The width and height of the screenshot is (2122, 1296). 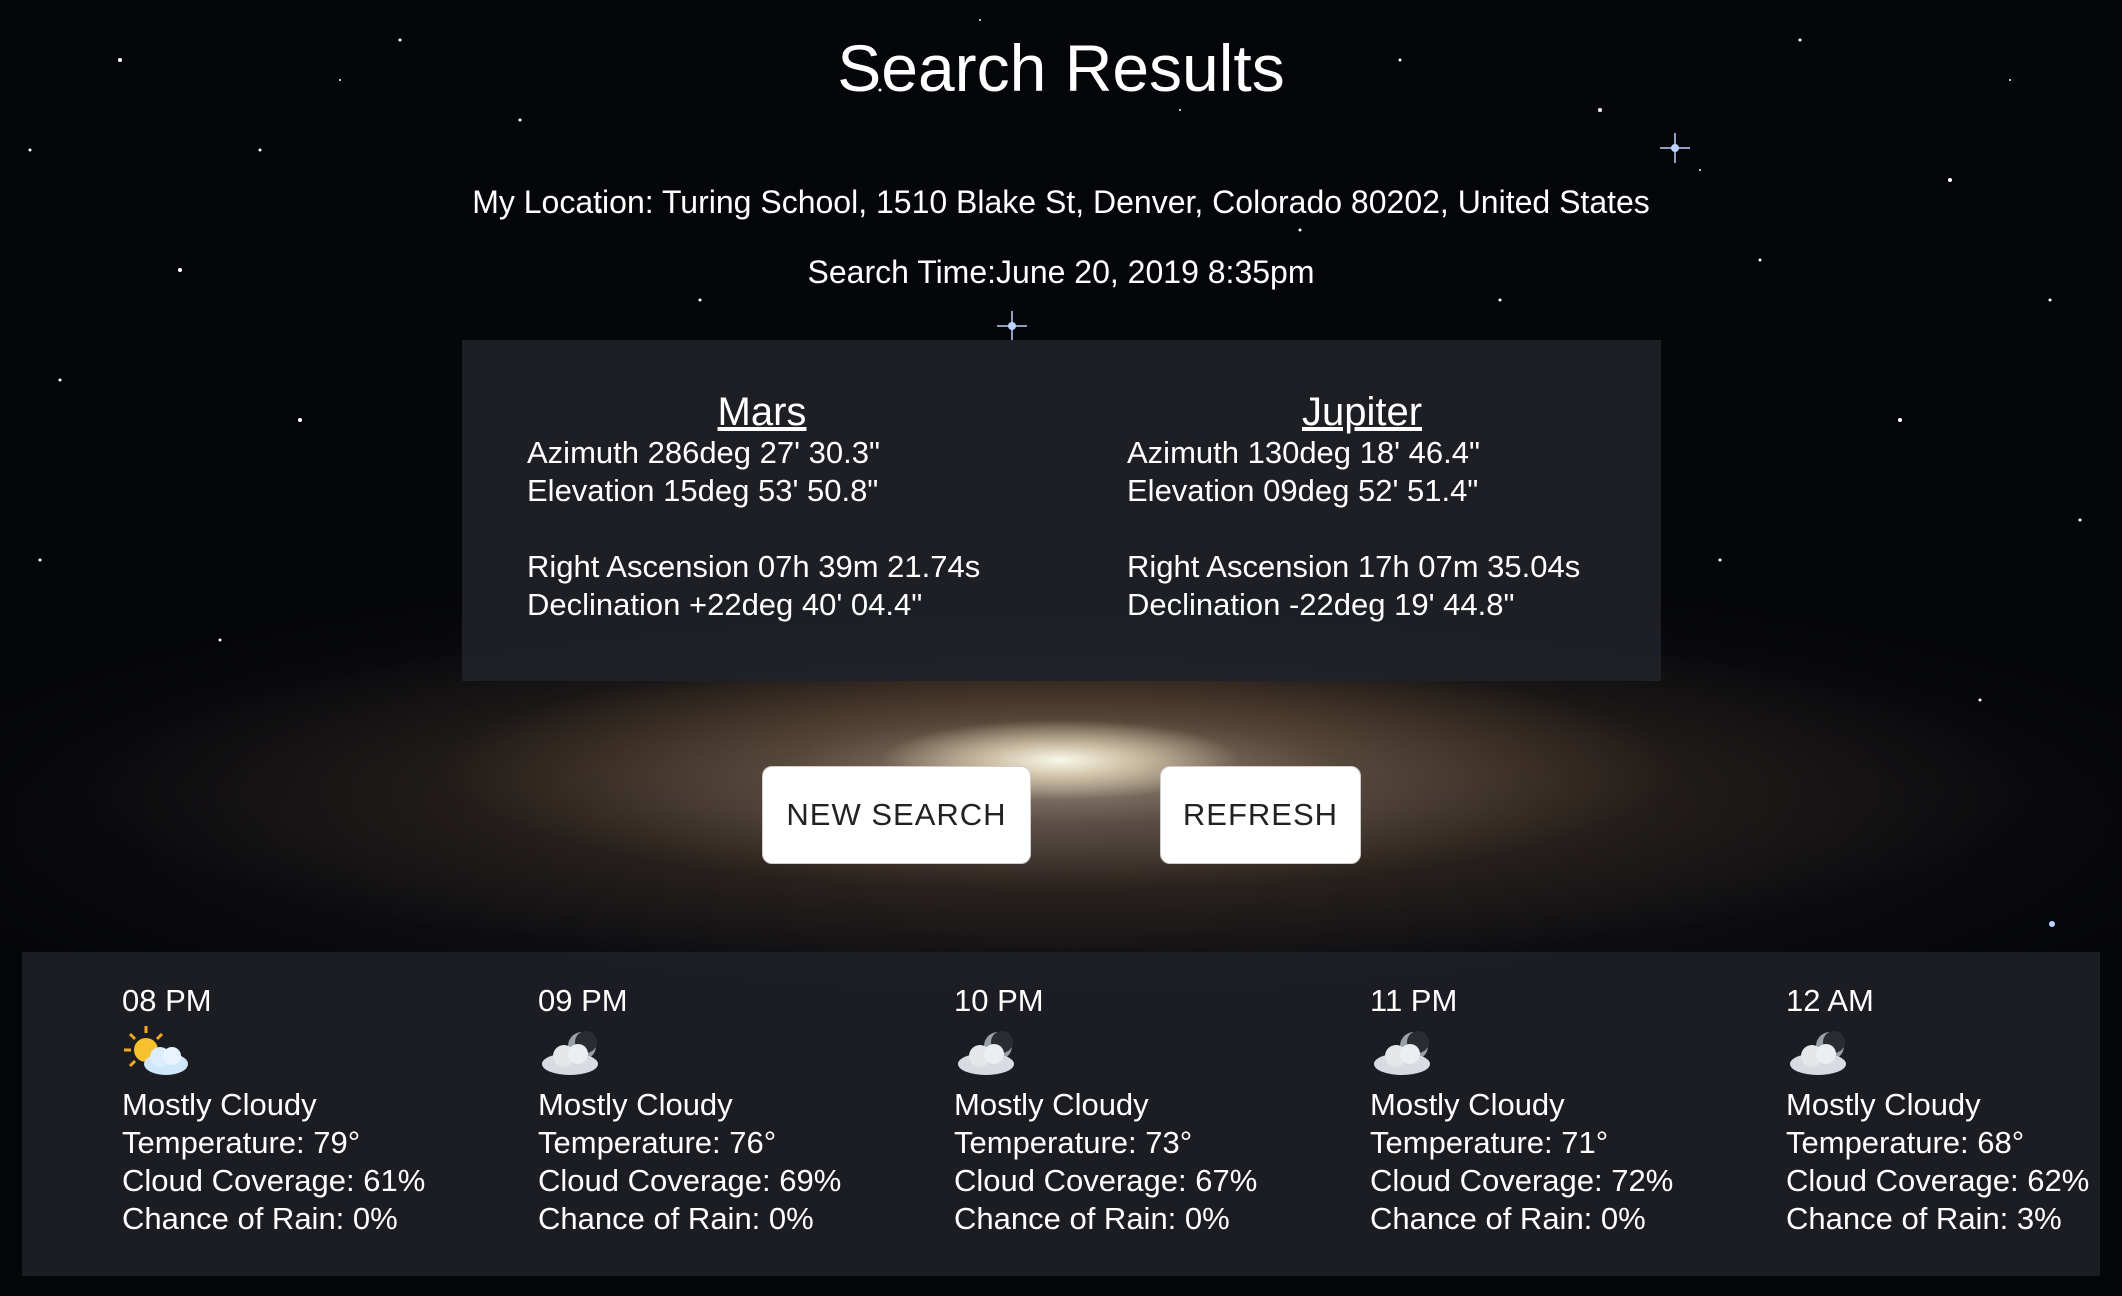 What do you see at coordinates (1522, 1180) in the screenshot?
I see `forecast-cloud-coverage: Cloud Coverage: 72%` at bounding box center [1522, 1180].